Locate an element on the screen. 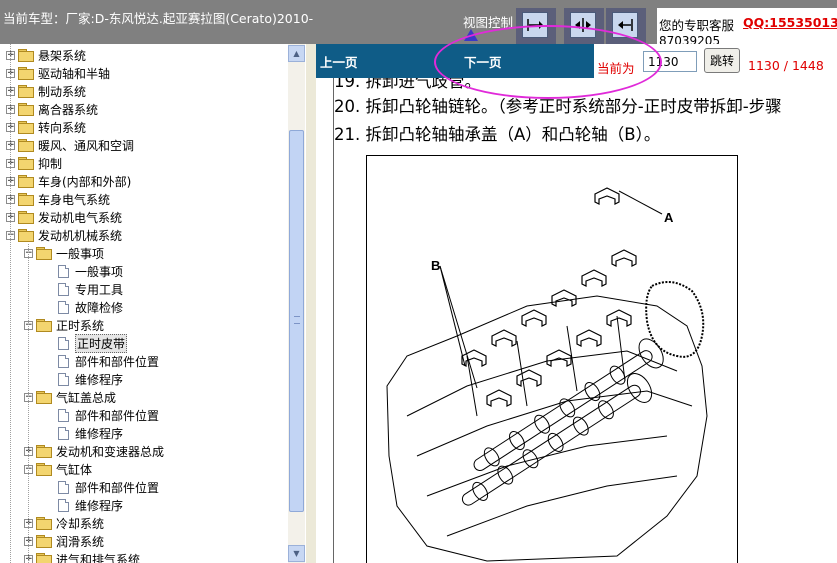  tree-node-label: 故障检修 is located at coordinates (99, 307).